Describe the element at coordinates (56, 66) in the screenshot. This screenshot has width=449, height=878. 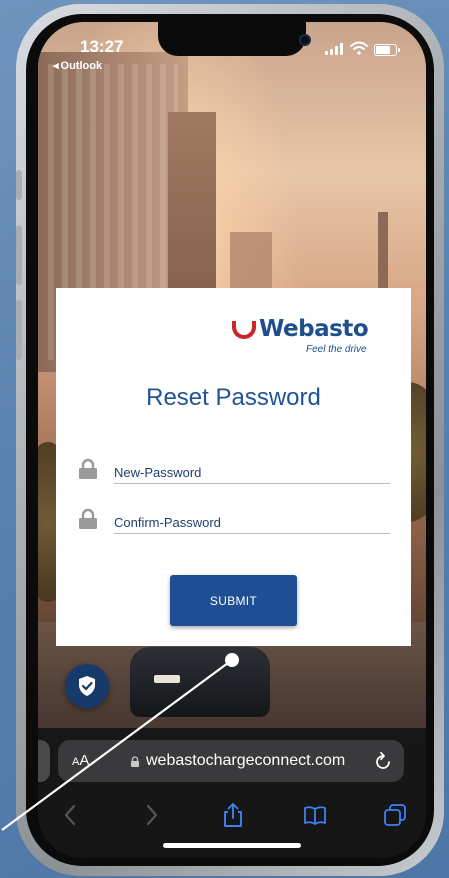
I see `back-caret-icon: ◂` at that location.